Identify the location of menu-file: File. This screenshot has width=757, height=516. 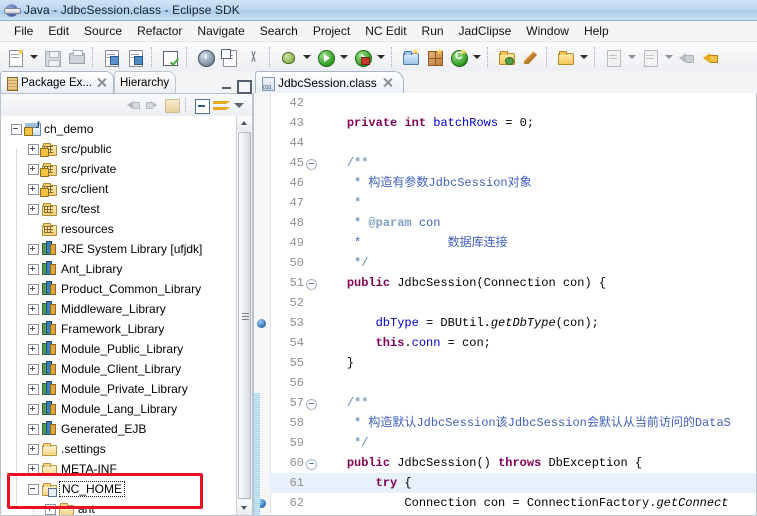
(24, 31).